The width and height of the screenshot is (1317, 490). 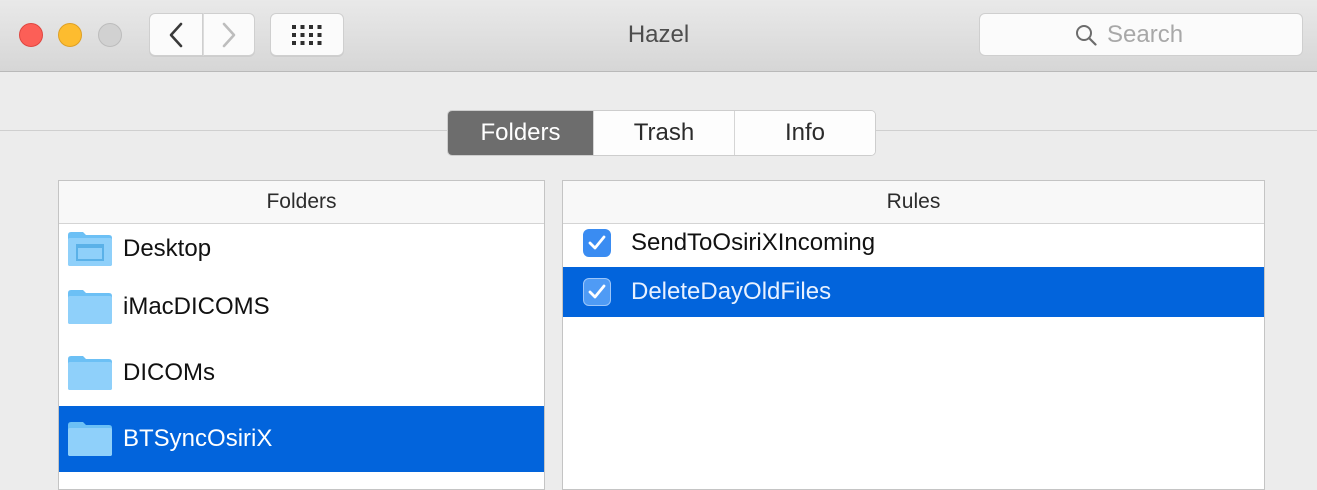 I want to click on folder-row-imacdicoms: iMacDICOMS, so click(x=301, y=307).